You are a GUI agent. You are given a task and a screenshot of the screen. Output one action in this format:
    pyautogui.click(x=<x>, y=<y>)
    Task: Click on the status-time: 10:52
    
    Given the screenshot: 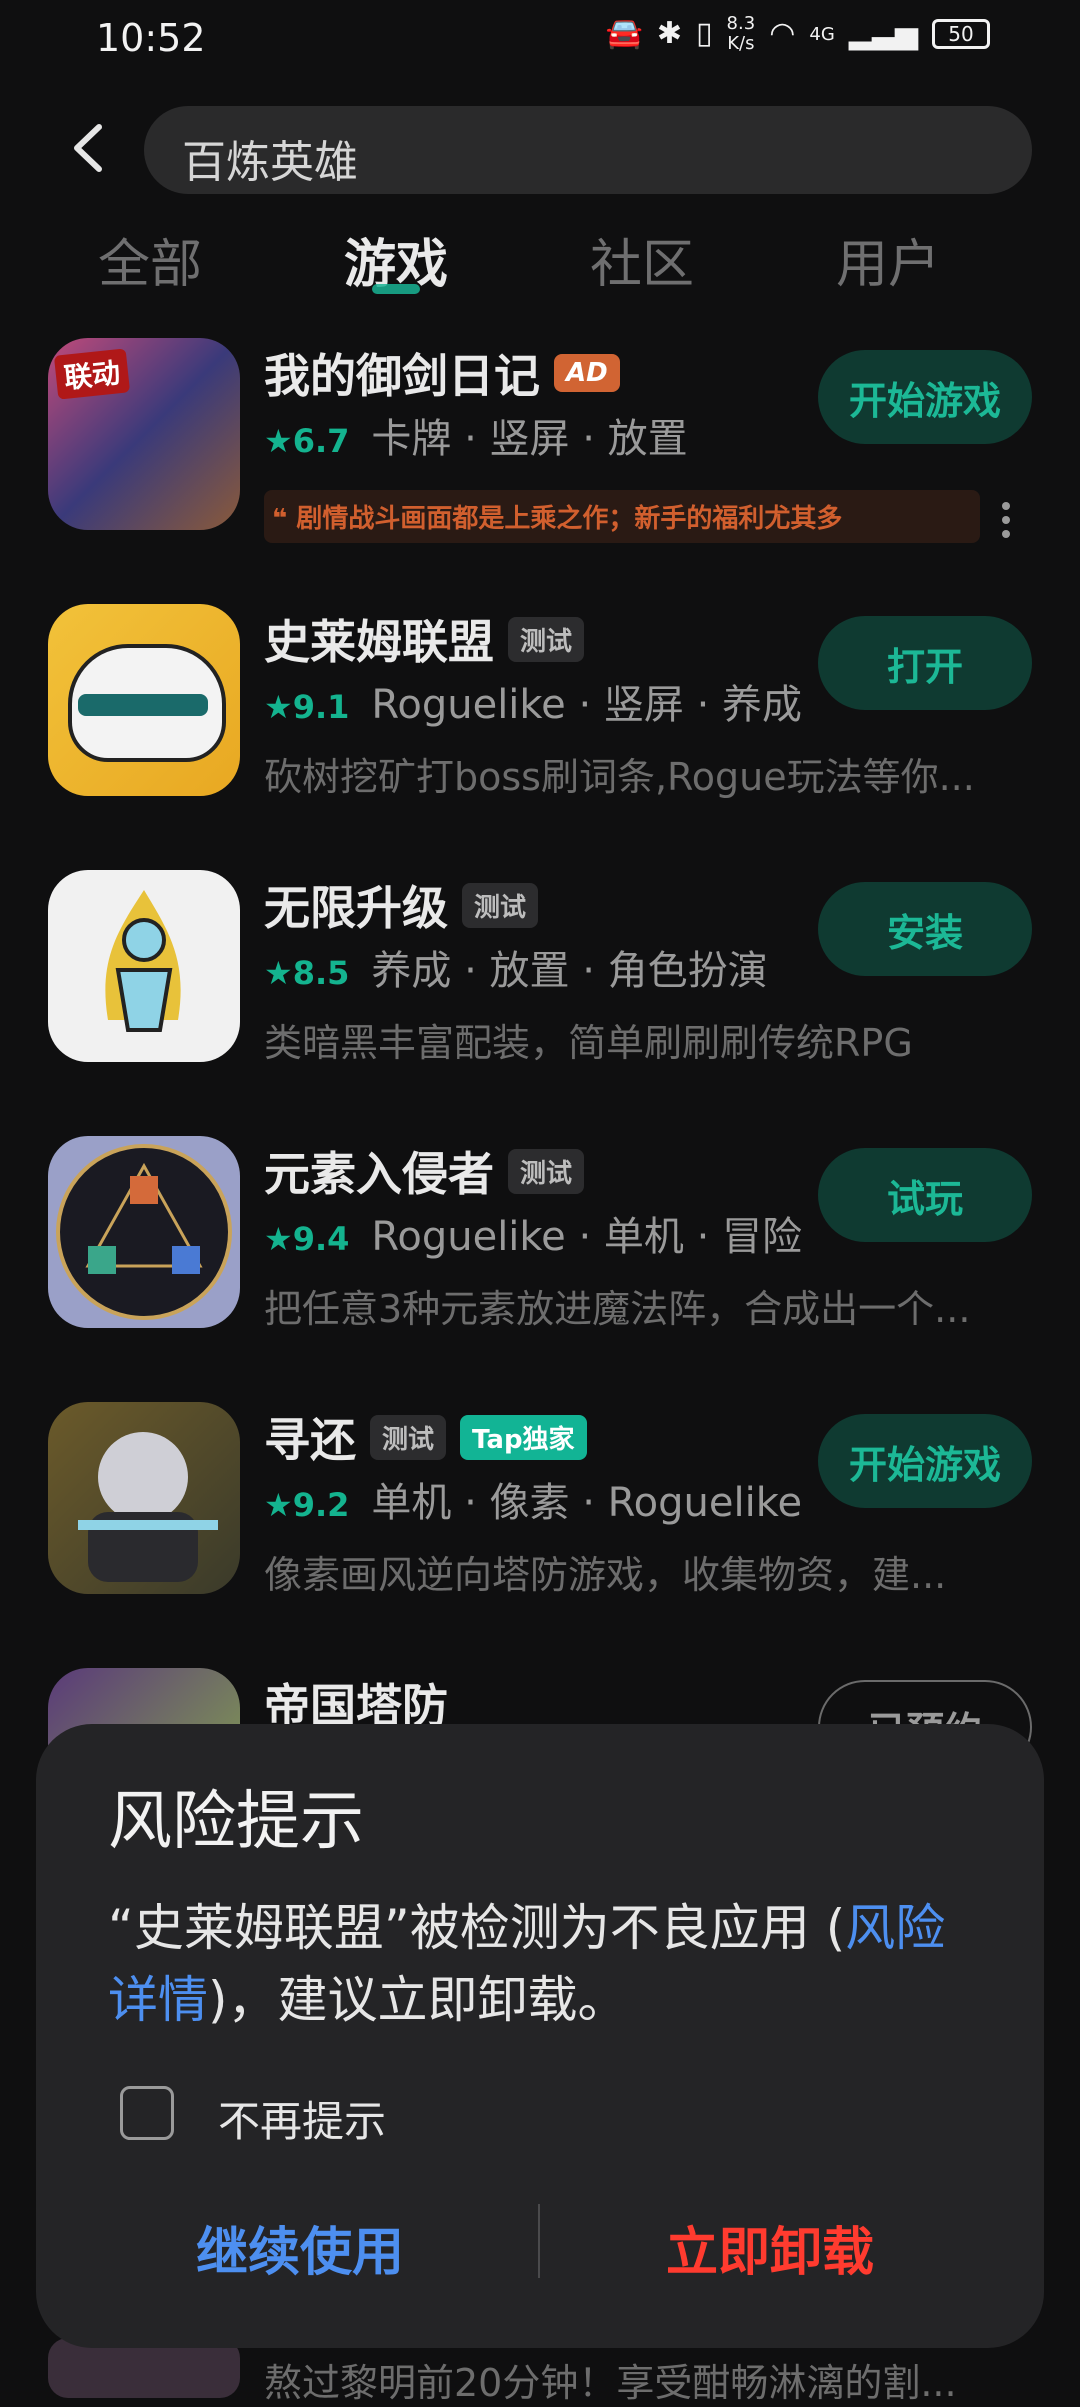 What is the action you would take?
    pyautogui.click(x=151, y=38)
    